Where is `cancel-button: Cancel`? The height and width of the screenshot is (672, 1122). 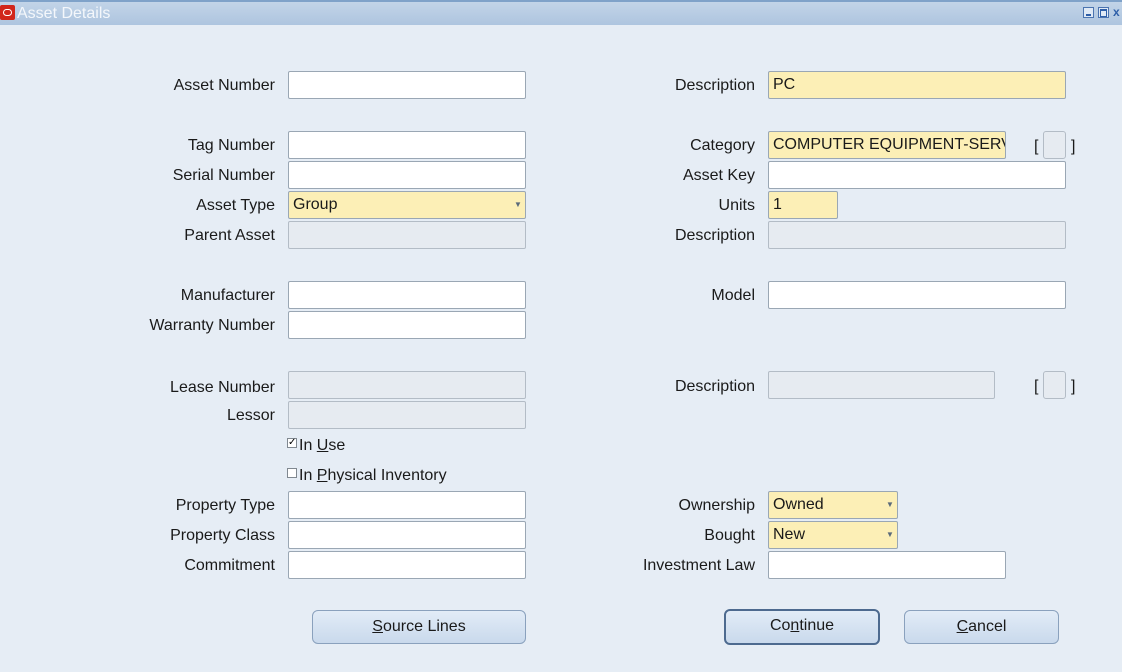
cancel-button: Cancel is located at coordinates (981, 627).